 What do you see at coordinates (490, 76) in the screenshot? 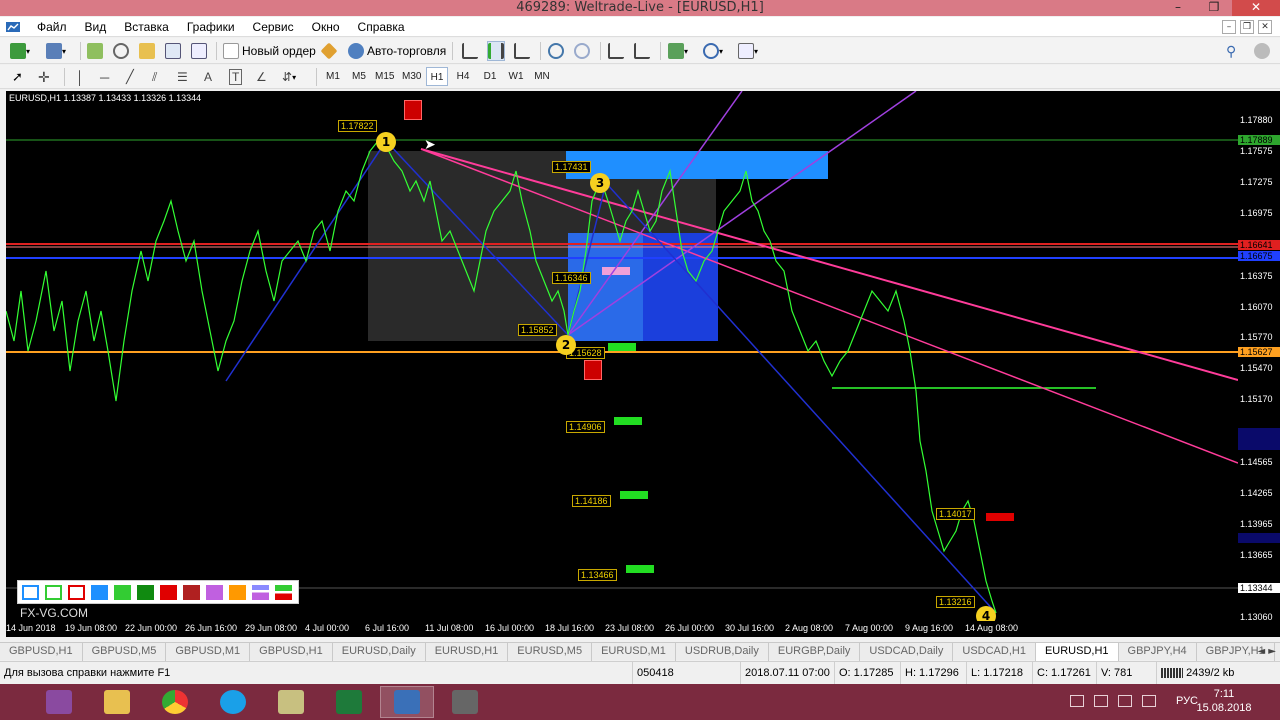
I see `timeframe-d1: D1` at bounding box center [490, 76].